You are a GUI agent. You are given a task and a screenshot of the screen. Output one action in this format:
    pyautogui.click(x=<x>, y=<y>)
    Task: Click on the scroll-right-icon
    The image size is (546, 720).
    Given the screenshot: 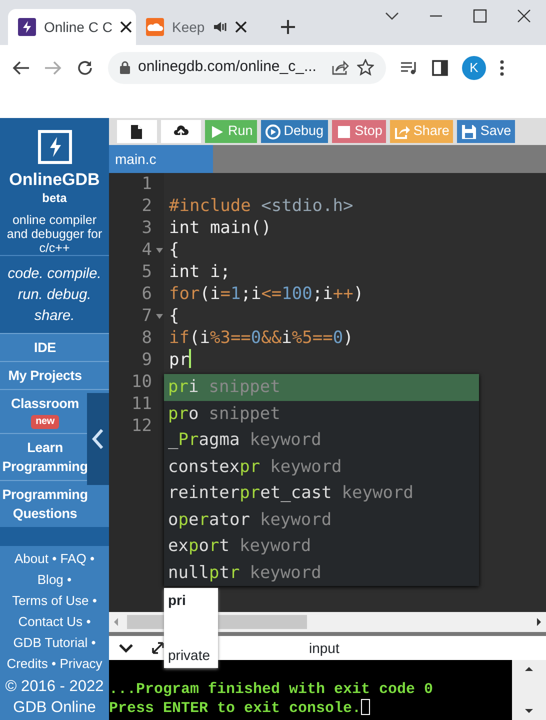 What is the action you would take?
    pyautogui.click(x=539, y=622)
    